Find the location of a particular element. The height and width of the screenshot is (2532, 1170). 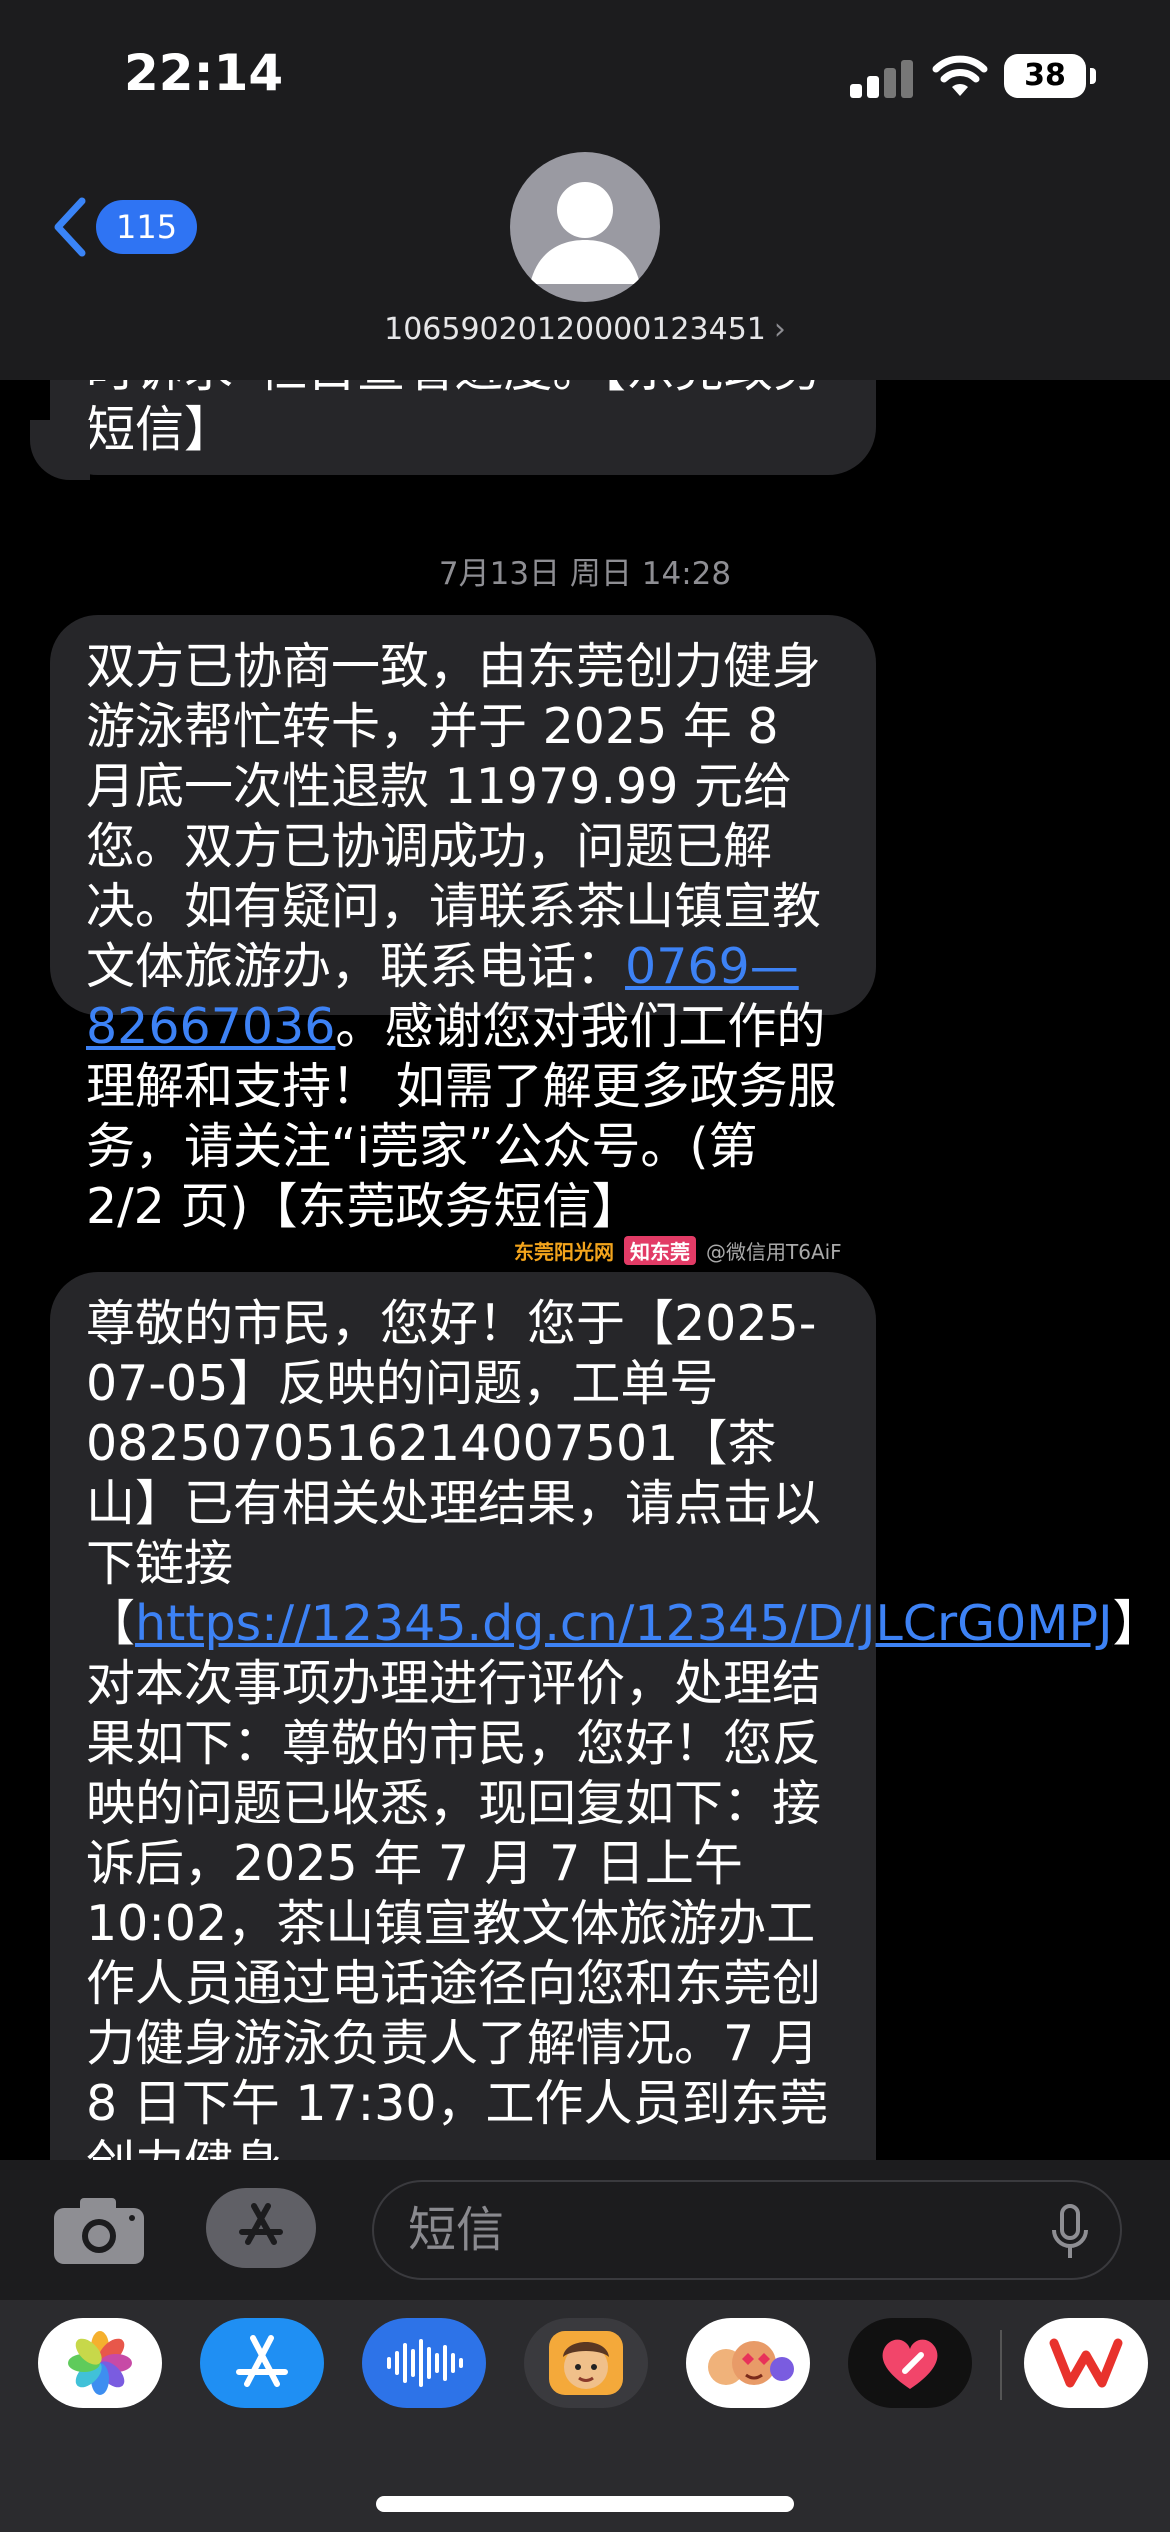

contact-number-text: 10659020120000123451 is located at coordinates (575, 329).